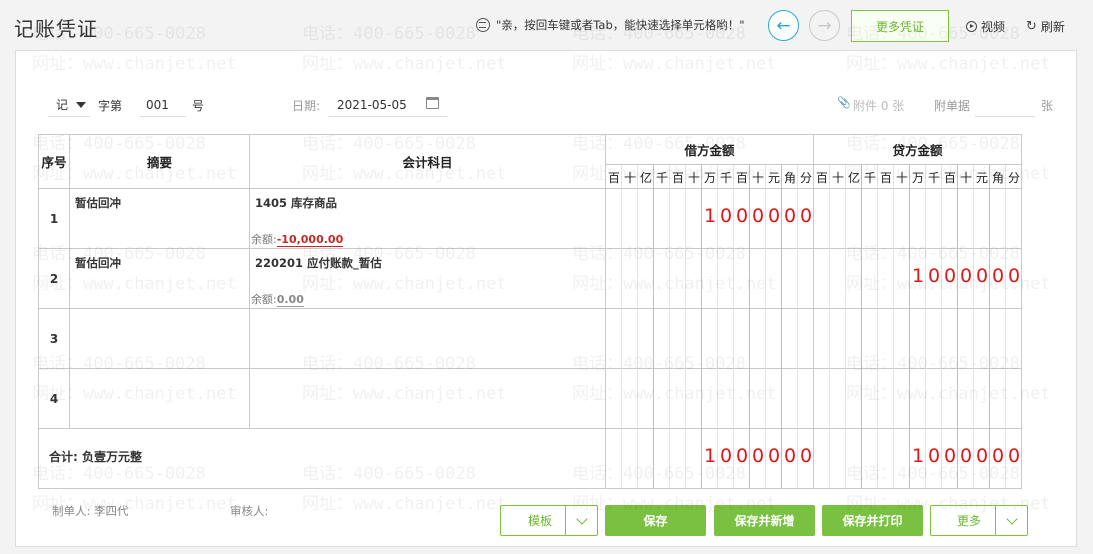  Describe the element at coordinates (1047, 106) in the screenshot. I see `attached-docs-unit: 张` at that location.